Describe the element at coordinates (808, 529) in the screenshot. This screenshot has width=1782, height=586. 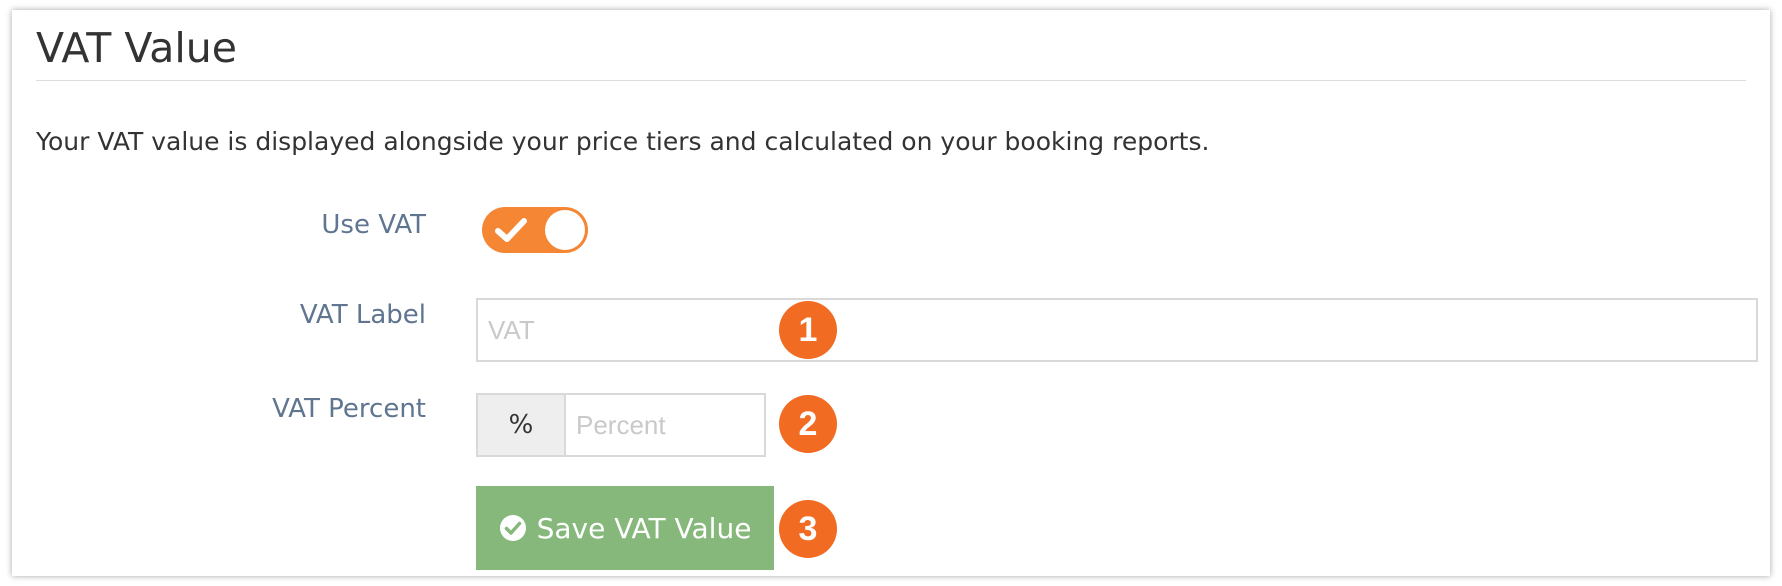
I see `callout-badge-3: 3` at that location.